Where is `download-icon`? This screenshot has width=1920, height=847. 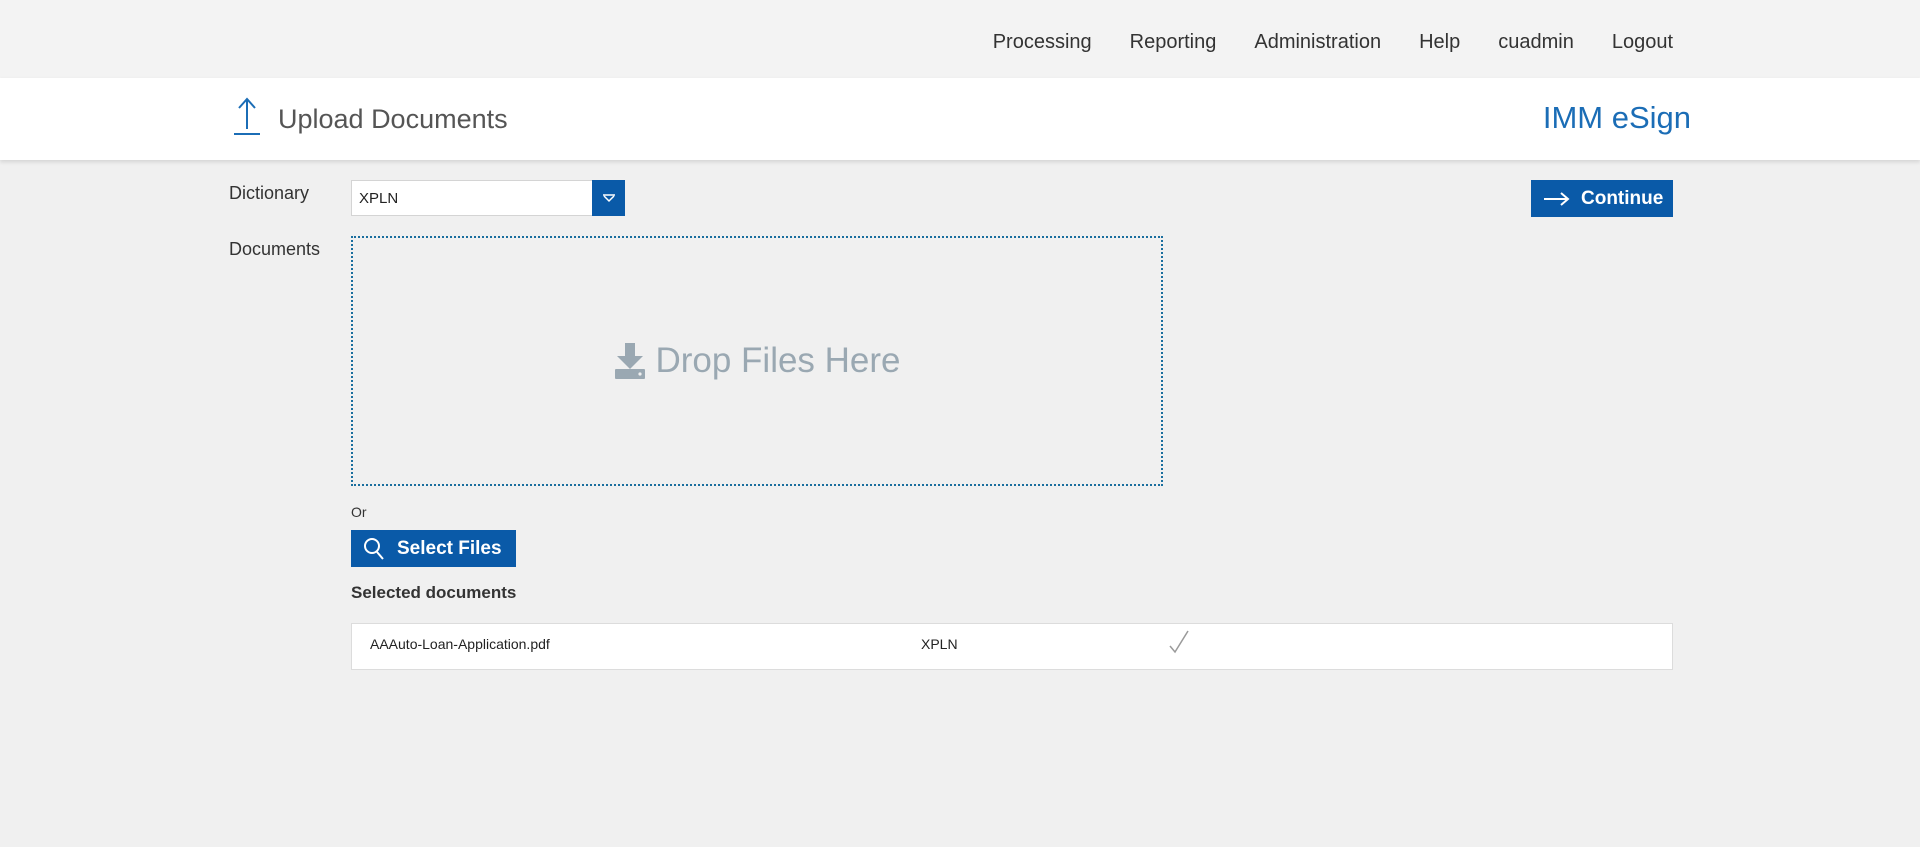 download-icon is located at coordinates (630, 361).